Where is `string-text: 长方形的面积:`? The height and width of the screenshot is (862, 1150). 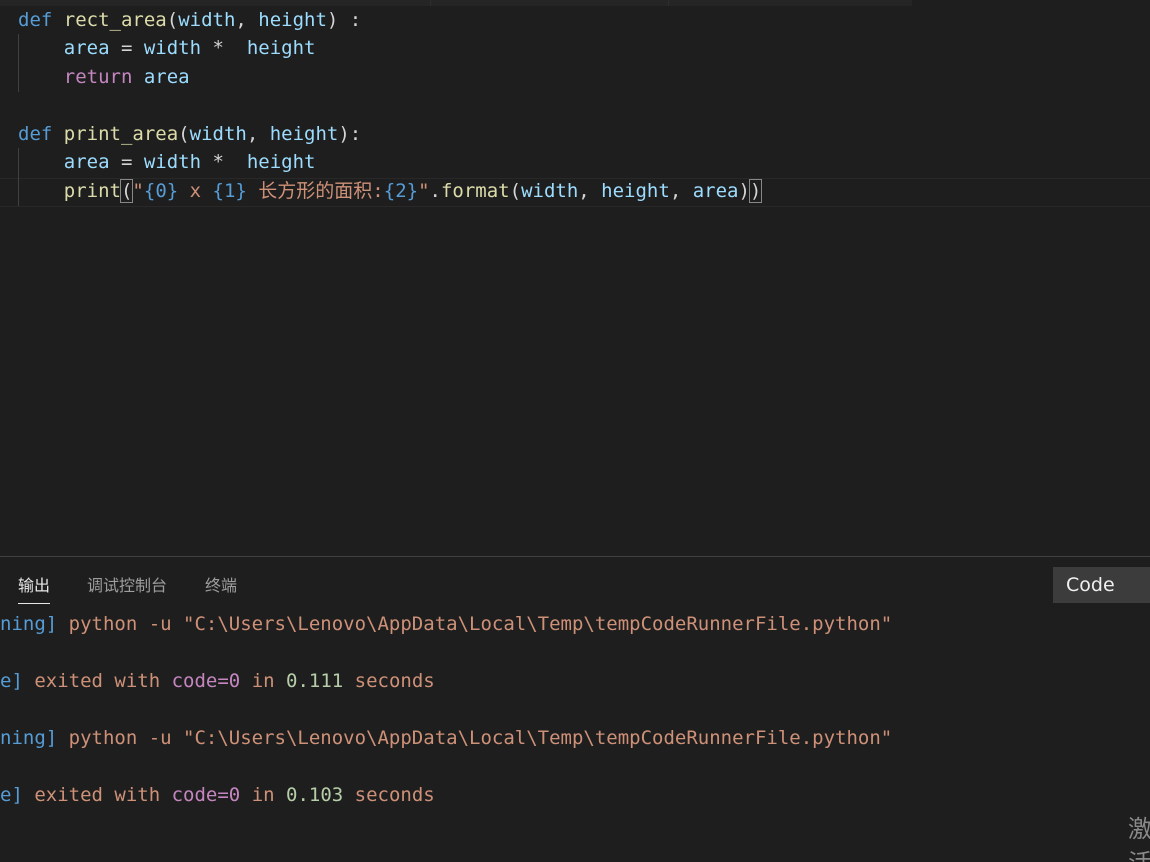
string-text: 长方形的面积: is located at coordinates (315, 191).